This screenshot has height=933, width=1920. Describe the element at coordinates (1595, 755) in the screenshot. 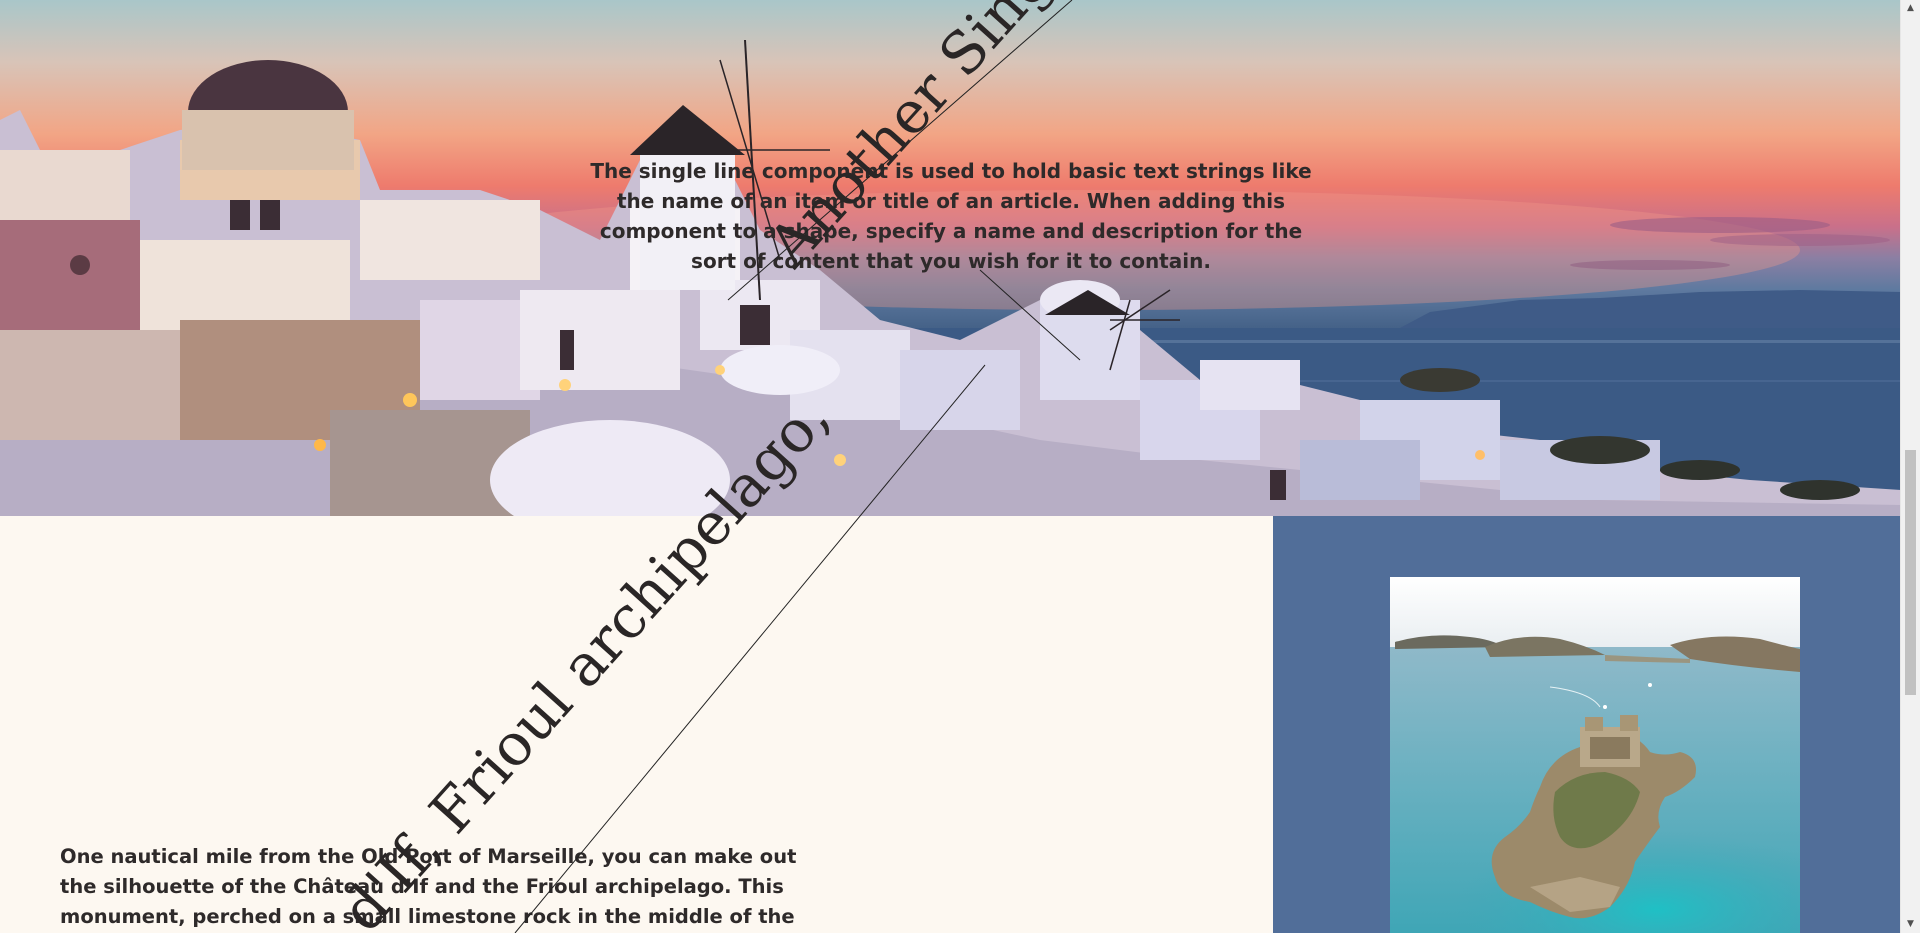

I see `chateau-dif-image` at that location.